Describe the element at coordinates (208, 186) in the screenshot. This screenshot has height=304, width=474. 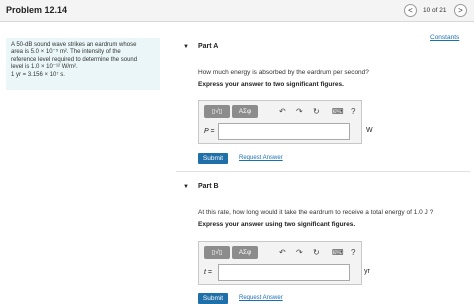
I see `part-b-title: Part B` at that location.